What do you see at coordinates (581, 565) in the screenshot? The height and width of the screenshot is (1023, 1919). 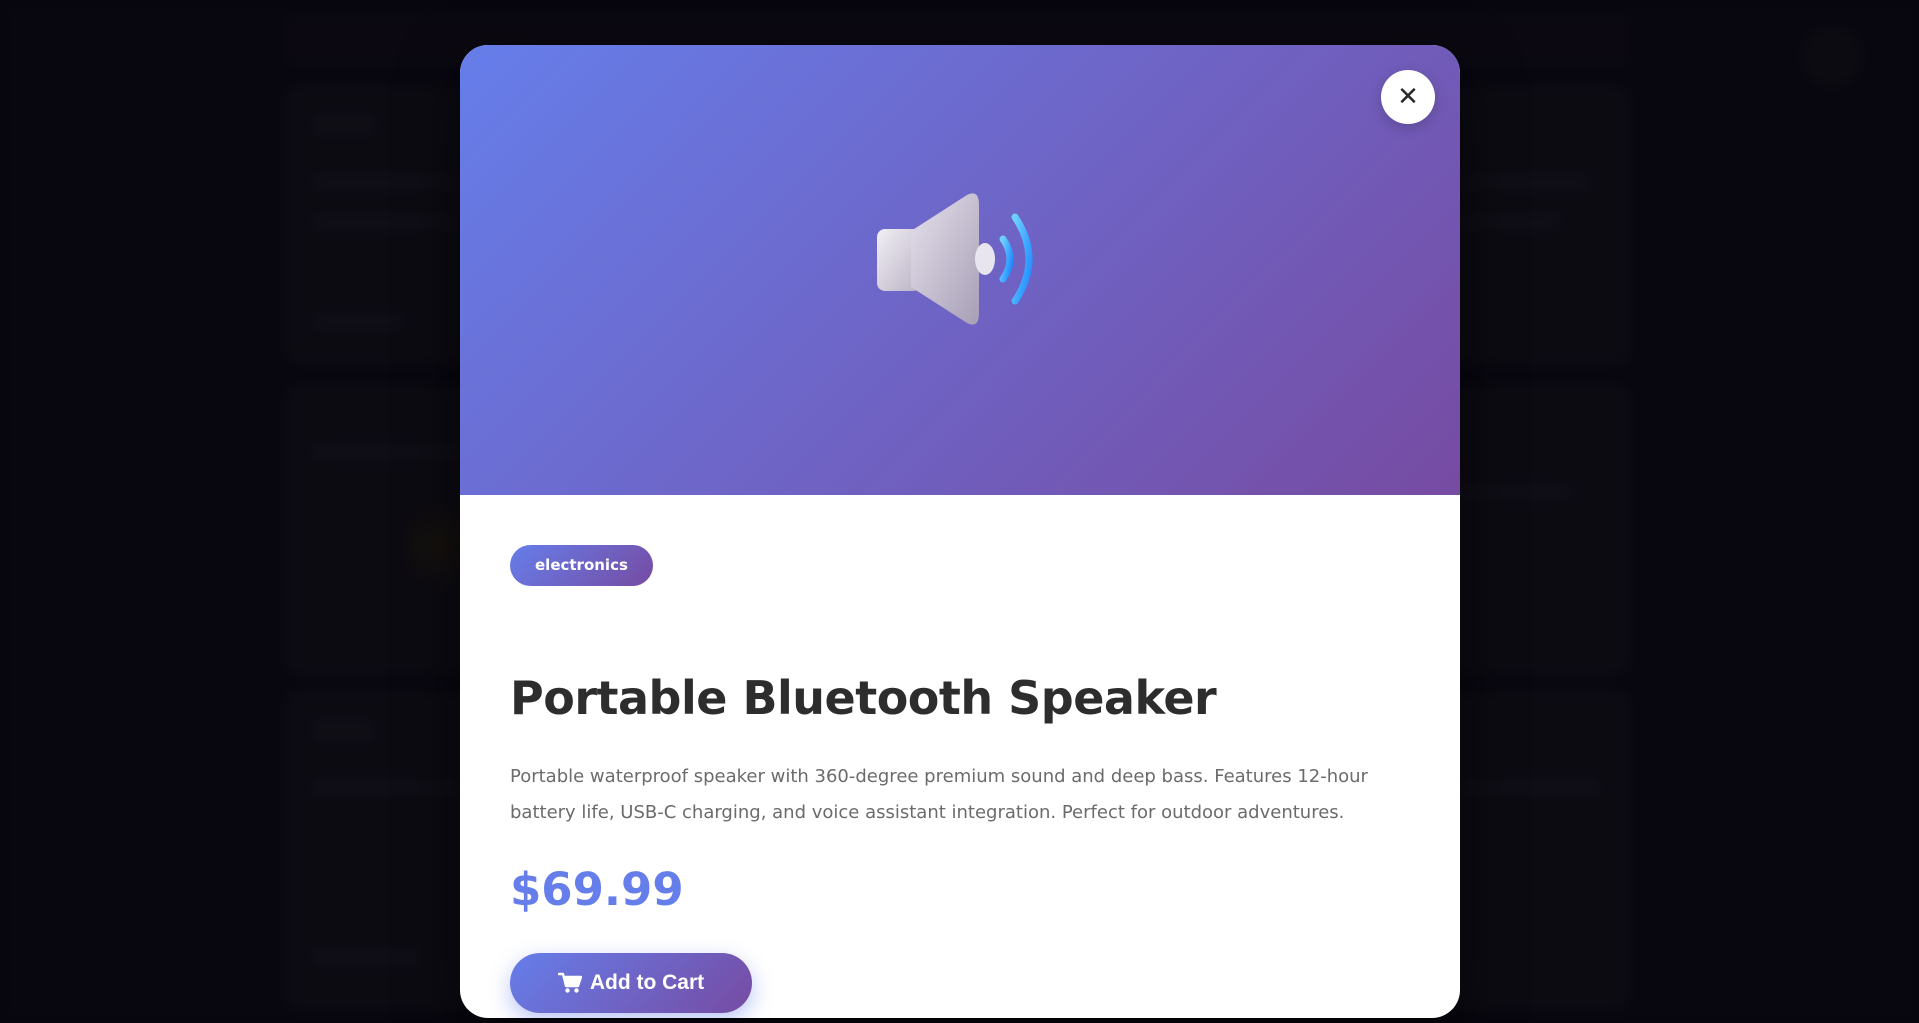 I see `category-badge: electronics` at bounding box center [581, 565].